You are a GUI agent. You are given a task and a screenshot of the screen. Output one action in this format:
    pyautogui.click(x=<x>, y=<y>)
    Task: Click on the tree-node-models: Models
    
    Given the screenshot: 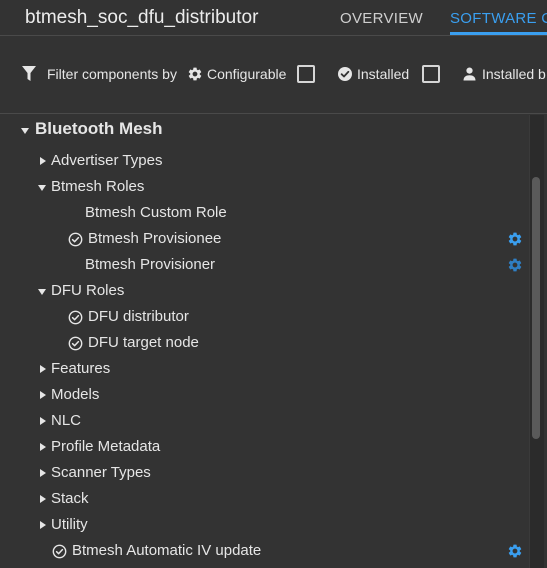 What is the action you would take?
    pyautogui.click(x=264, y=395)
    